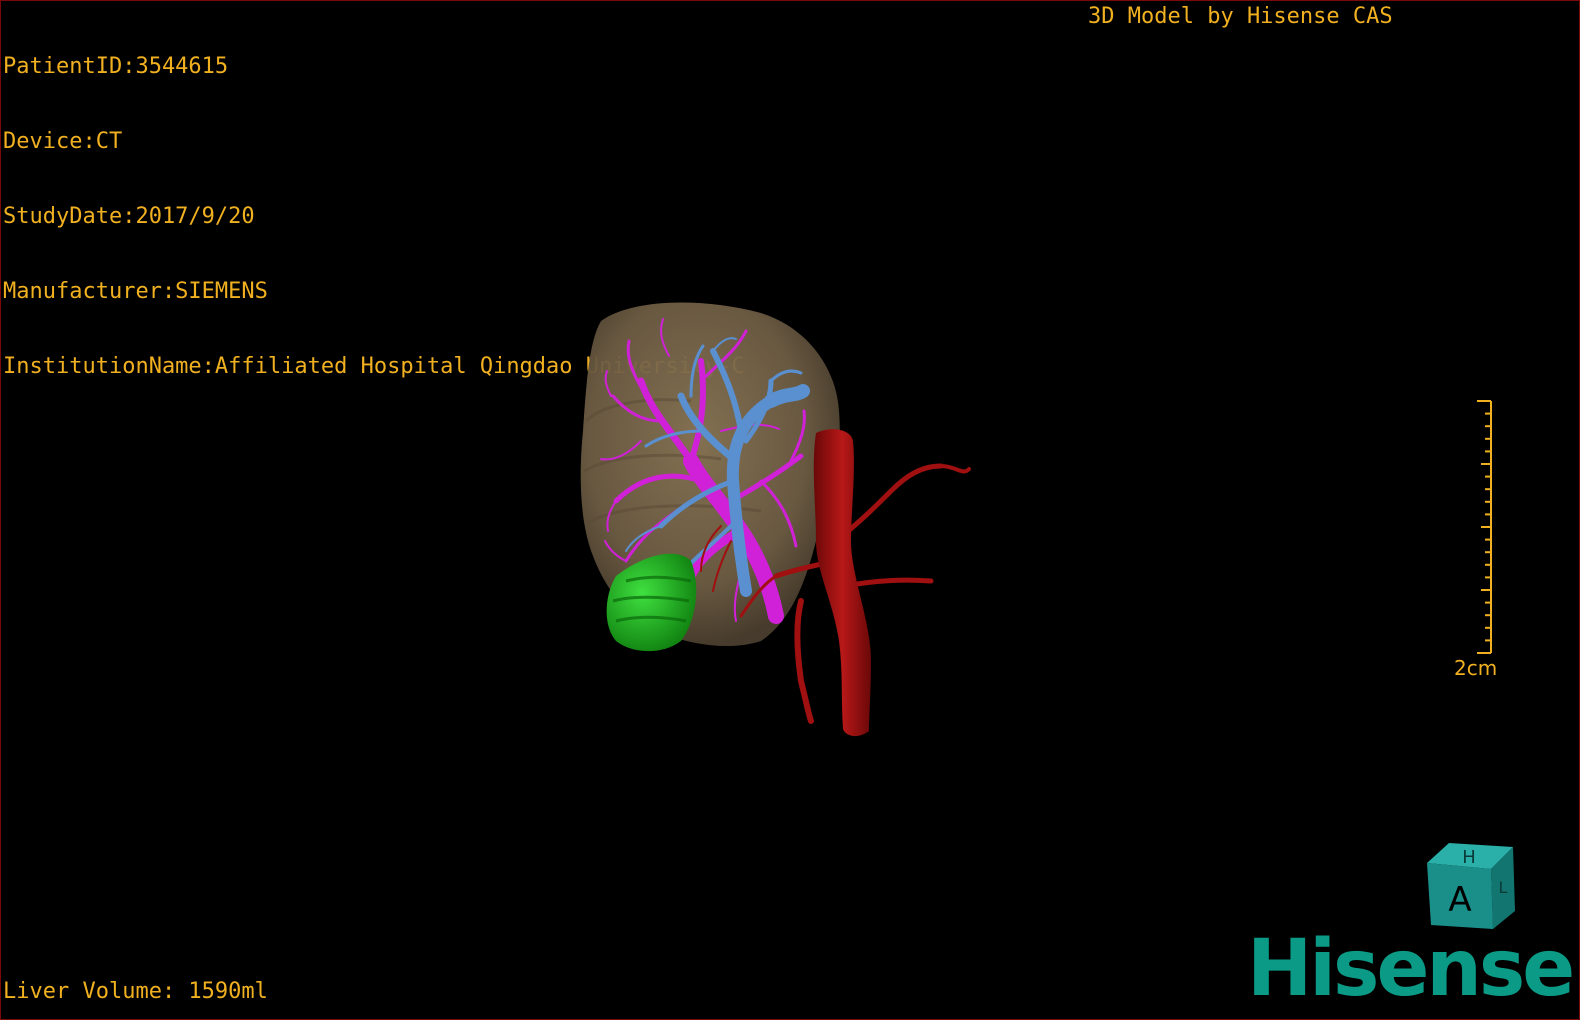 This screenshot has width=1580, height=1020. I want to click on scale-bar, so click(1484, 527).